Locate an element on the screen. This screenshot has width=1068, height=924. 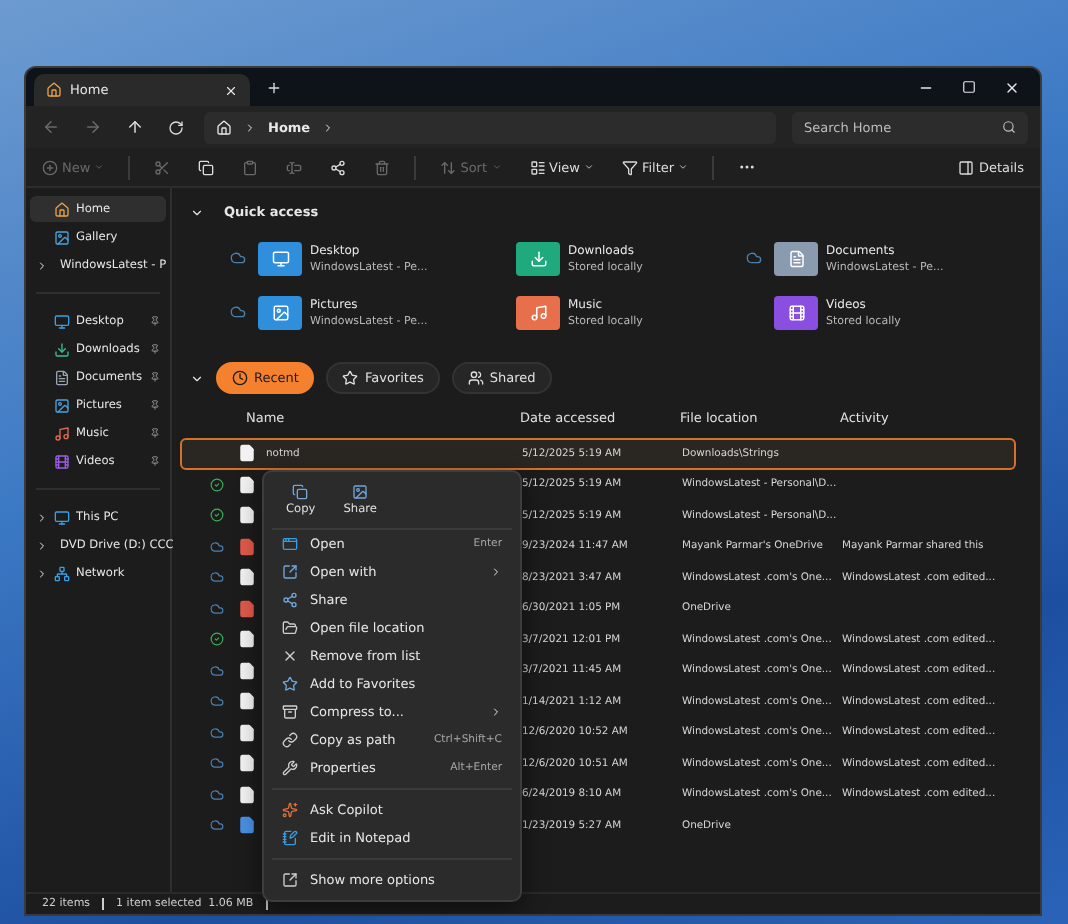
pictures-folder-icon is located at coordinates (280, 312).